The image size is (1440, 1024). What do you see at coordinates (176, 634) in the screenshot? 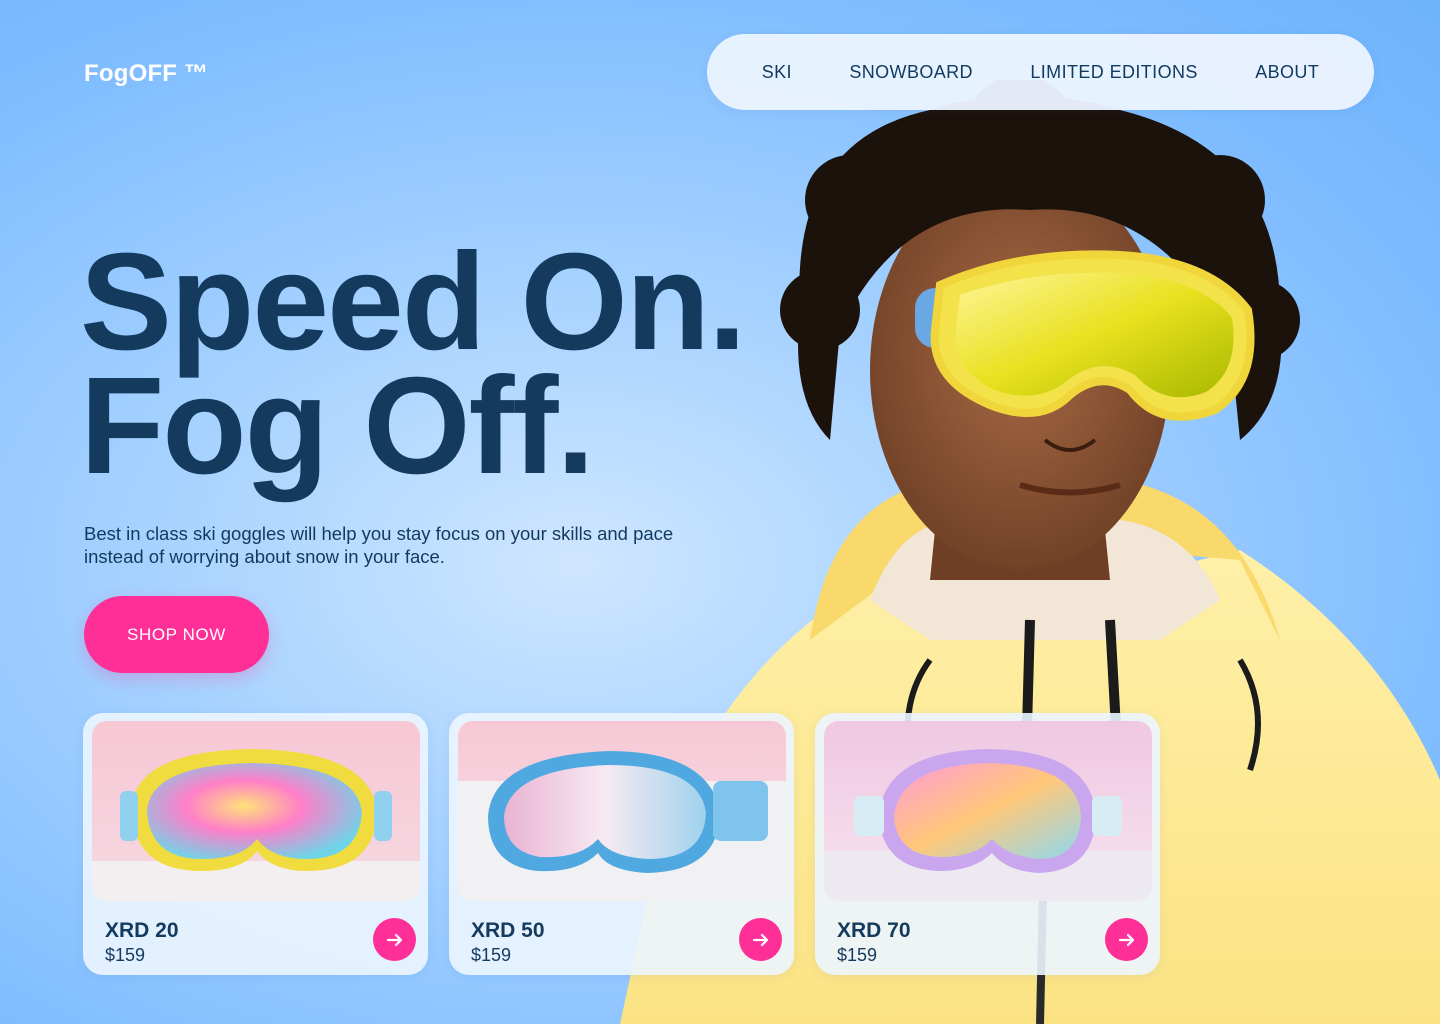
I see `shop-now-button: SHOP NOW` at bounding box center [176, 634].